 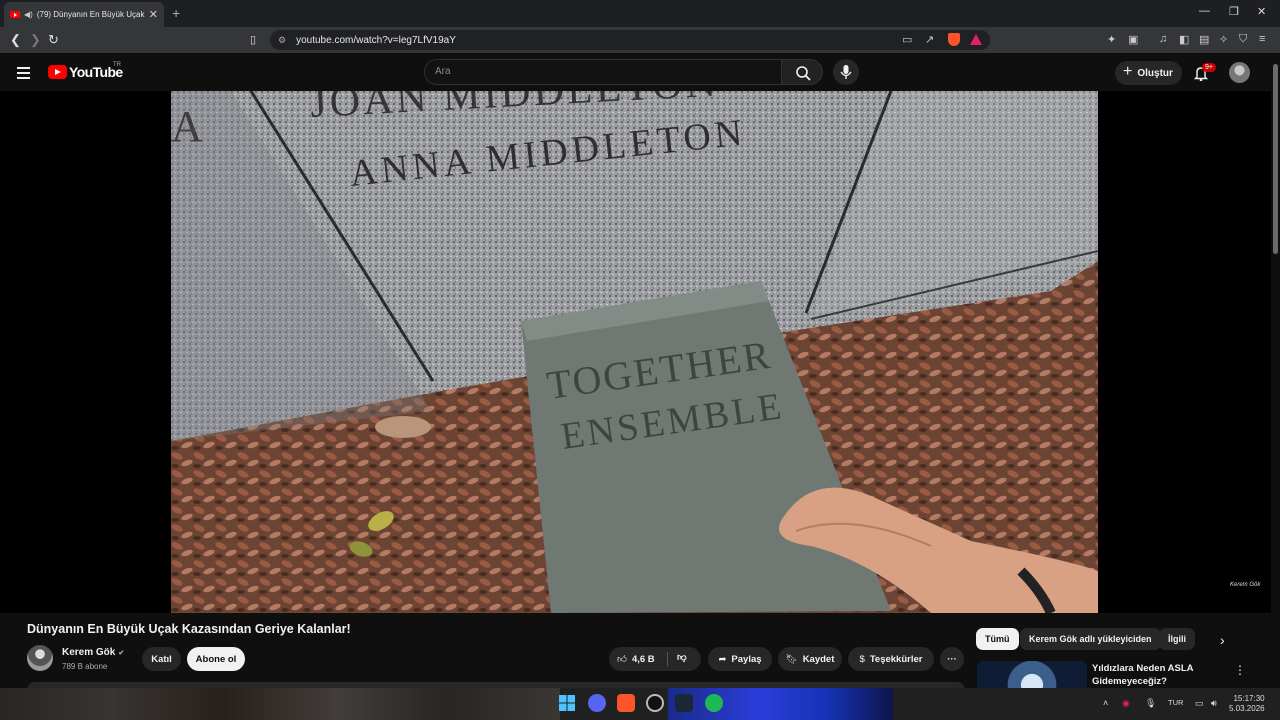 I want to click on tray-microphone-icon: 🎙︎, so click(x=1150, y=703).